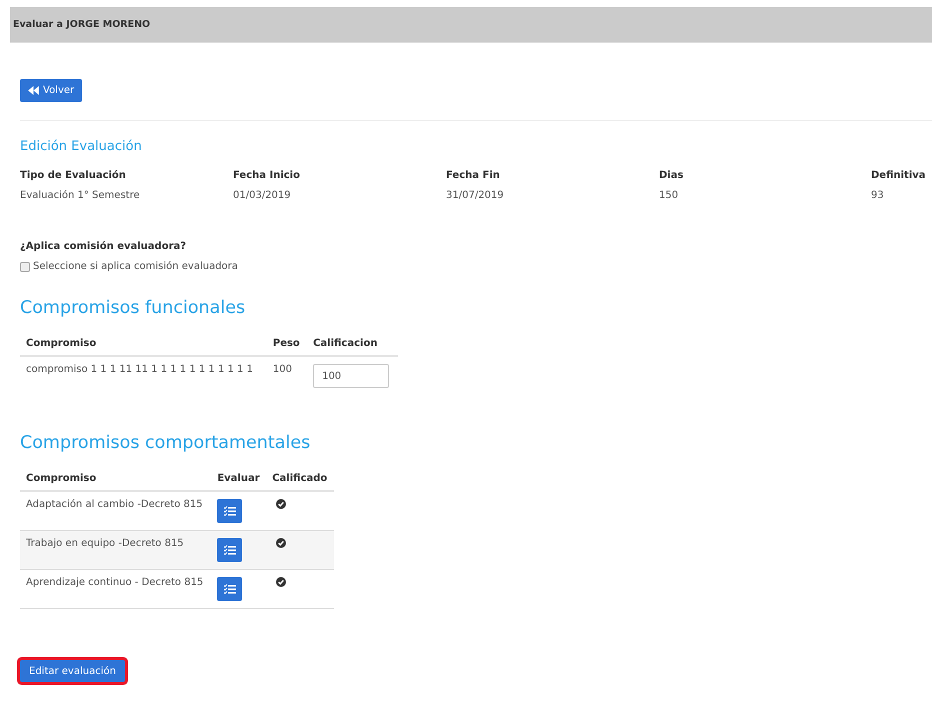  Describe the element at coordinates (475, 195) in the screenshot. I see `field-value: 31/07/2019` at that location.